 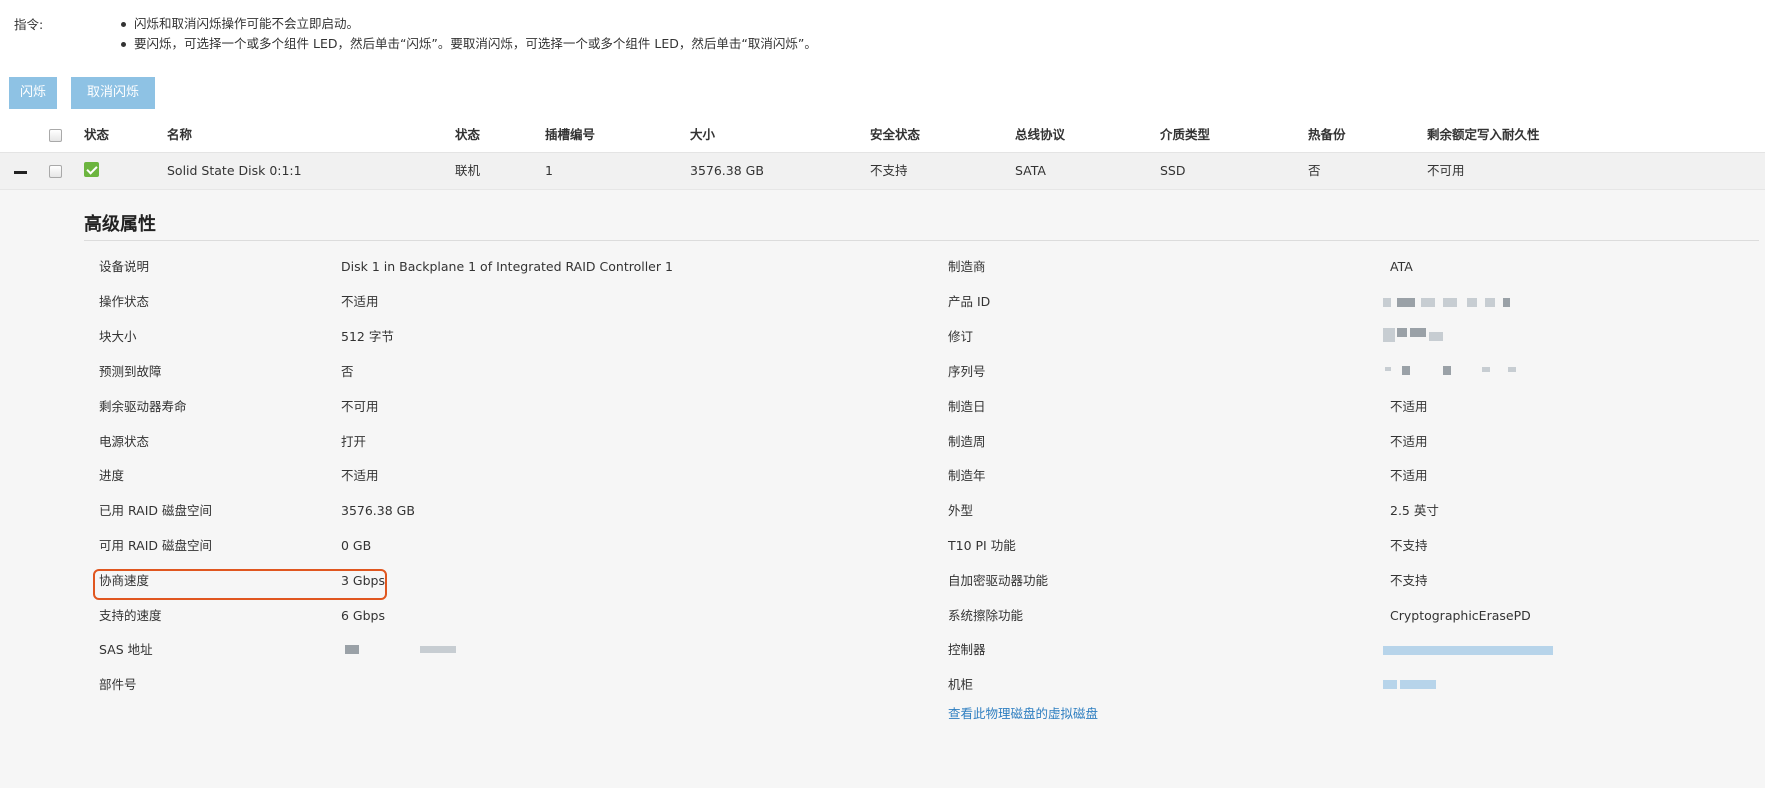 What do you see at coordinates (1446, 170) in the screenshot?
I see `disk-endurance: 不可用` at bounding box center [1446, 170].